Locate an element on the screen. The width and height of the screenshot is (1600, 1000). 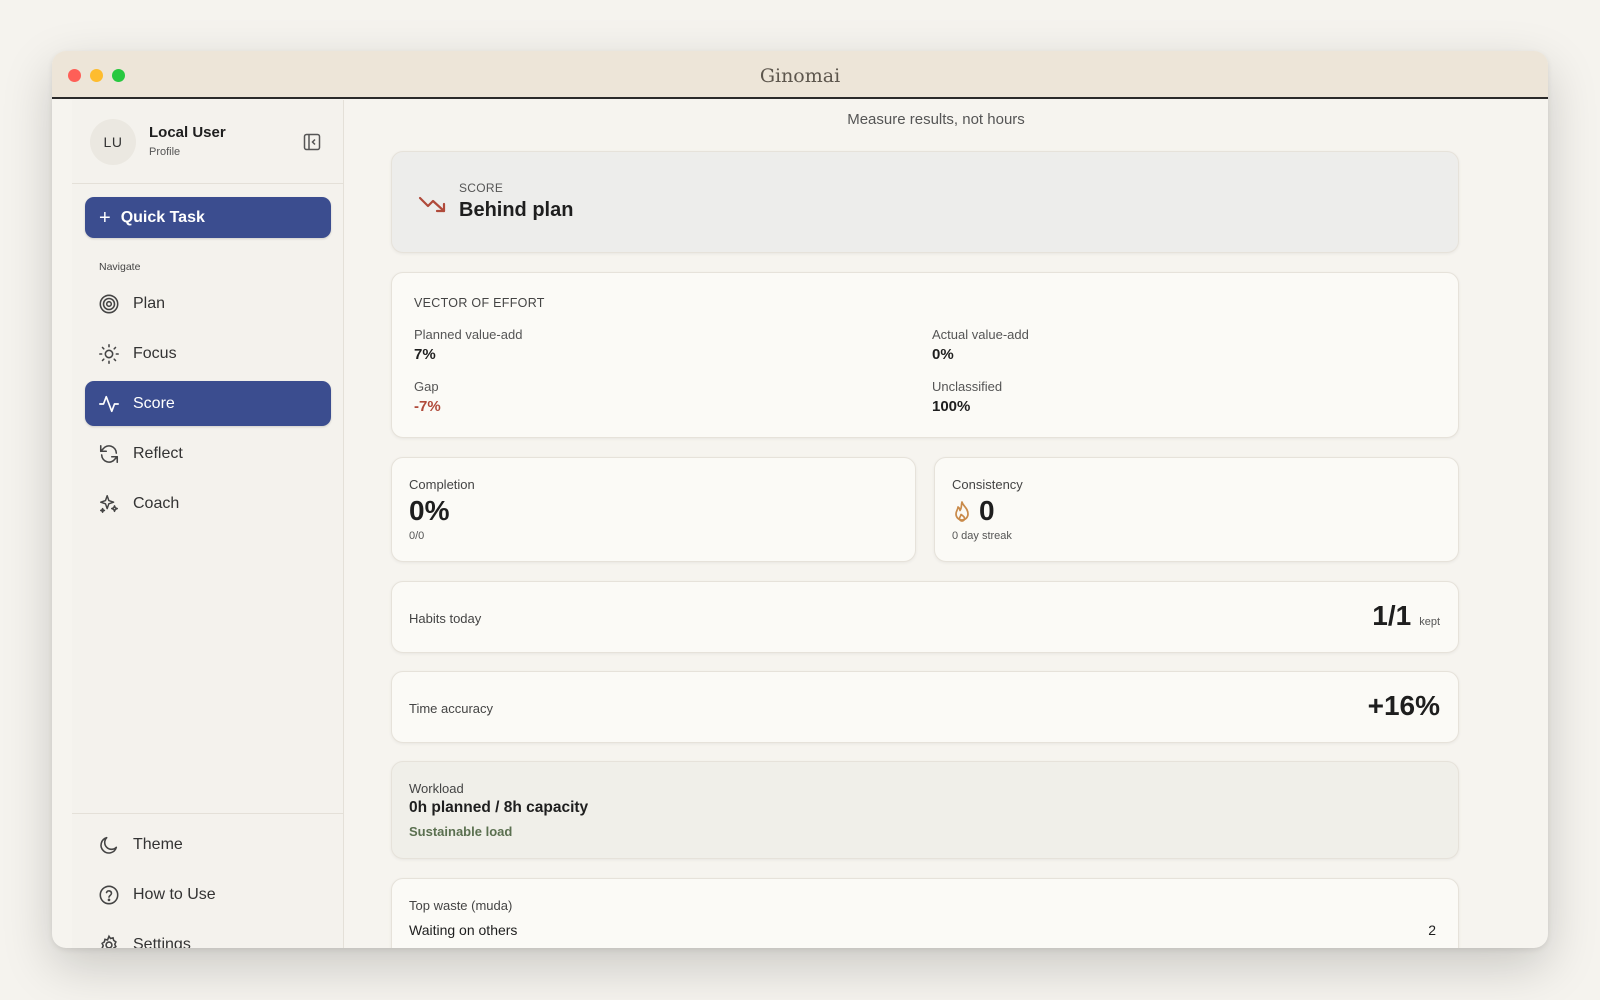
streak-detail: 0 day streak is located at coordinates (982, 536).